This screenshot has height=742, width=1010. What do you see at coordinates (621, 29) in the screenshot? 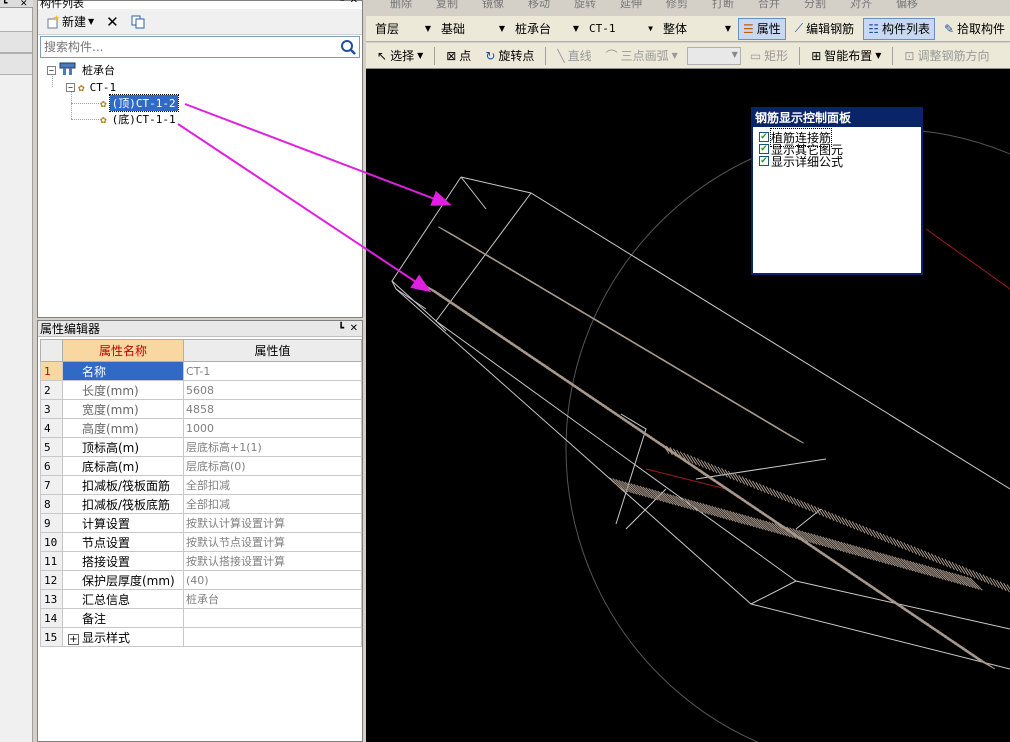
I see `component-select: CT-1 ▼` at bounding box center [621, 29].